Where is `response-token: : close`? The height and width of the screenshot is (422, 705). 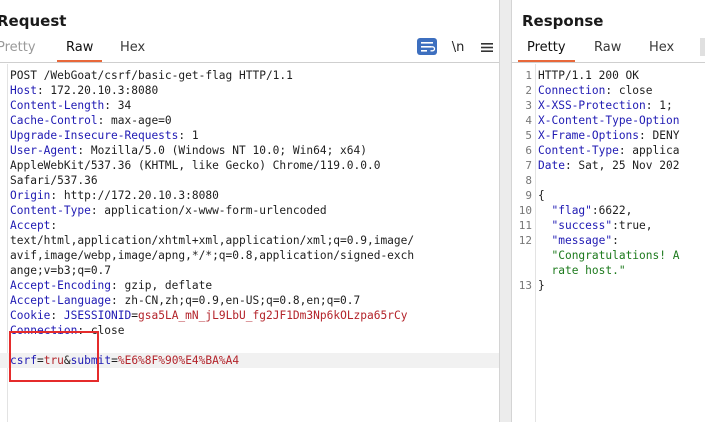
response-token: : close is located at coordinates (629, 90).